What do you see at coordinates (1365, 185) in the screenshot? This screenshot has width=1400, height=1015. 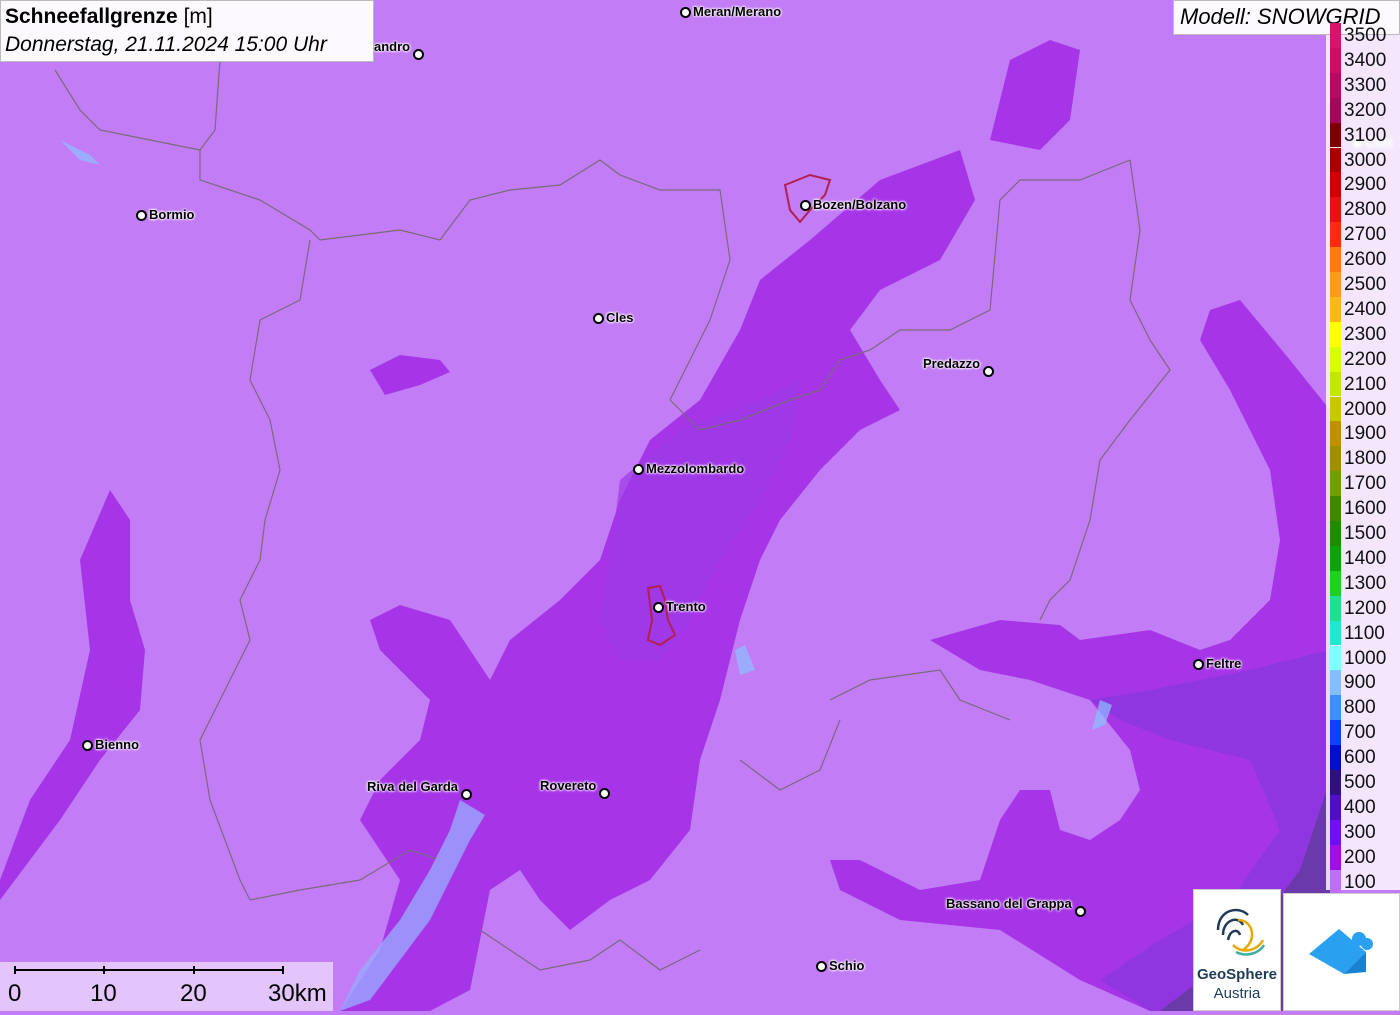 I see `legend-label: 2900` at bounding box center [1365, 185].